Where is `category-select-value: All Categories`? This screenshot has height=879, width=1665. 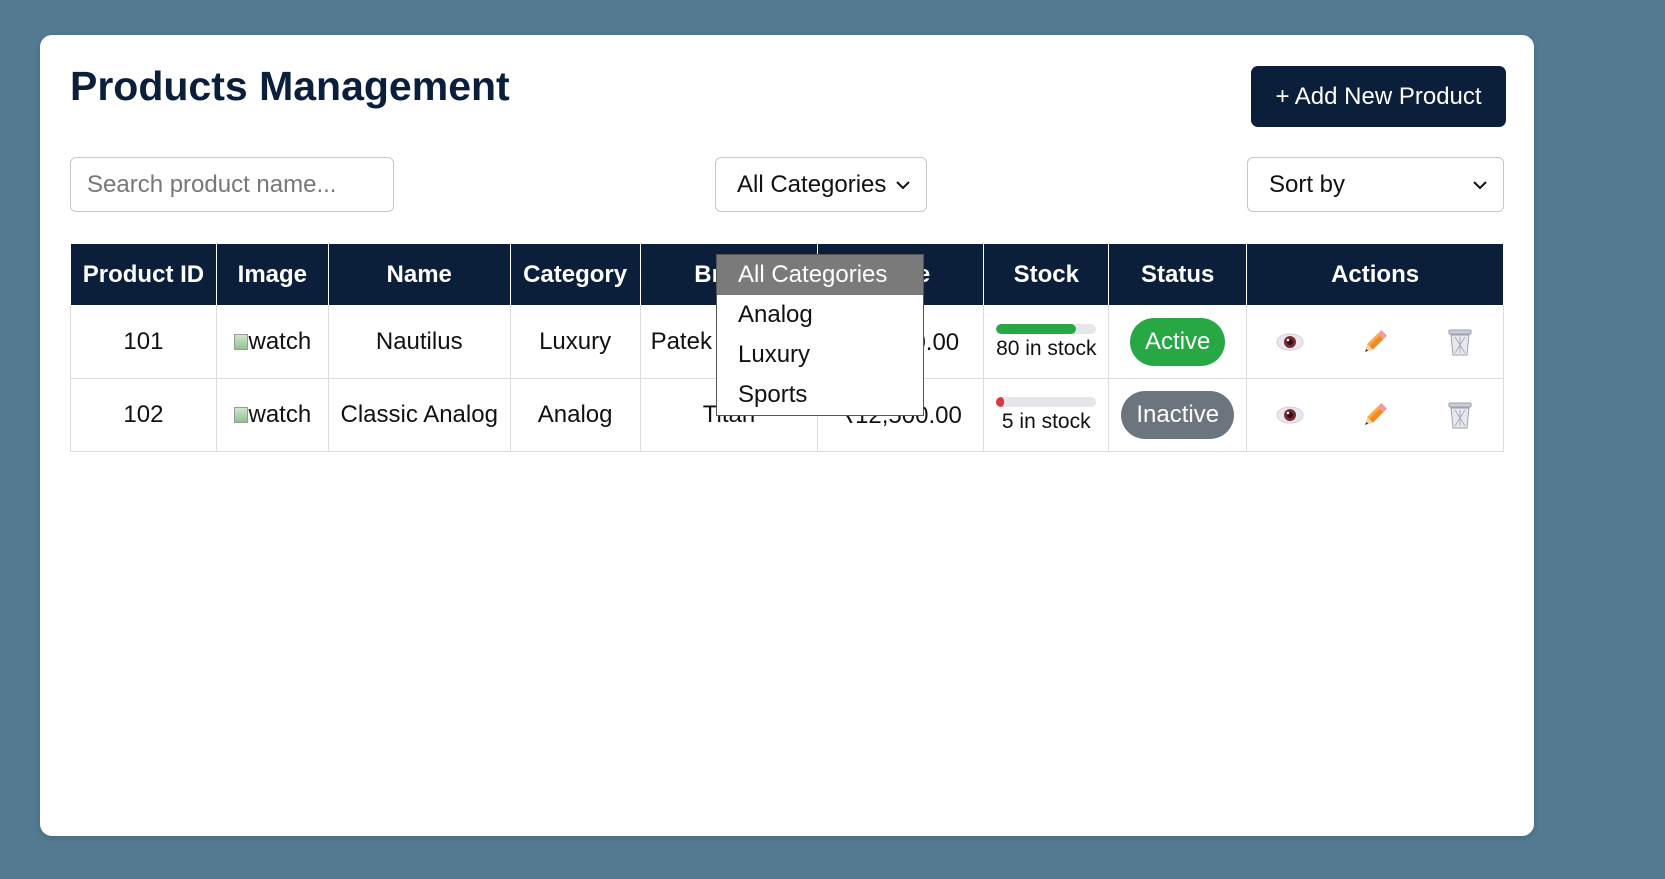
category-select-value: All Categories is located at coordinates (812, 184).